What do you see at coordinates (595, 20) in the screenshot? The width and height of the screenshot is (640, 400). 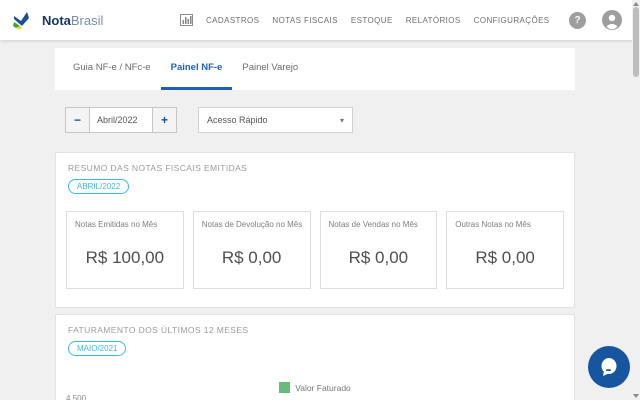 I see `header-actions: ?` at bounding box center [595, 20].